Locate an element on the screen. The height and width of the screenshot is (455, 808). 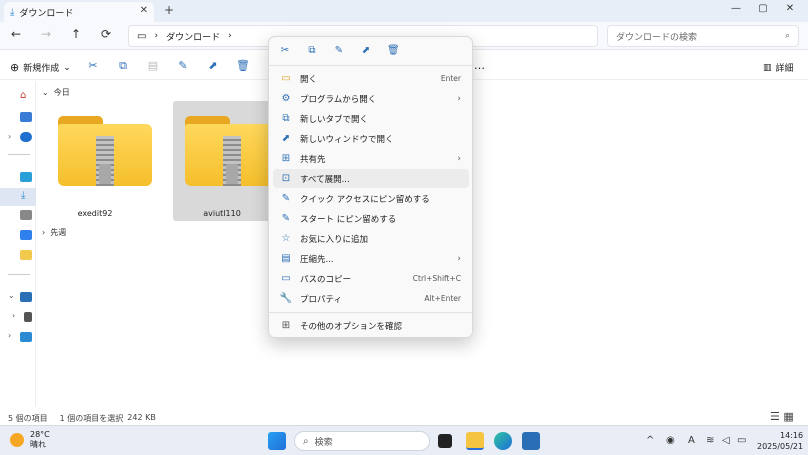
open-with-icon: ⚙ is located at coordinates (286, 98).